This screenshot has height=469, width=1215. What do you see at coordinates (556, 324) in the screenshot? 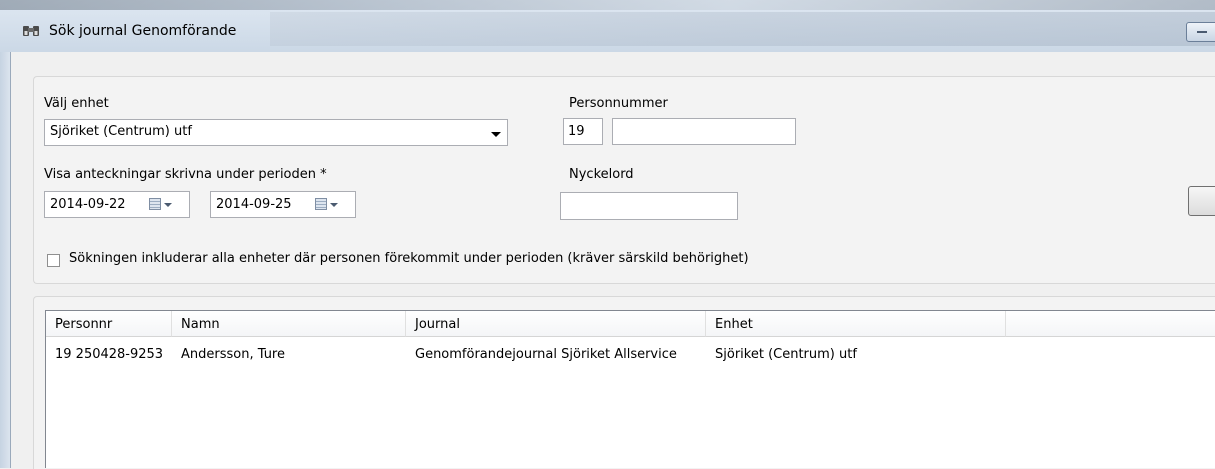
I see `column-header-journal: Journal` at bounding box center [556, 324].